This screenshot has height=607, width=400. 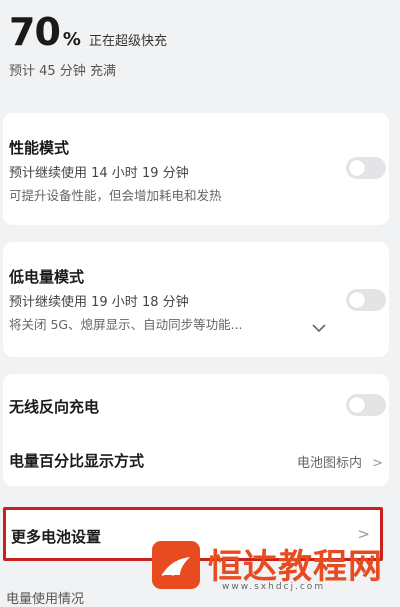 I want to click on low-power-mode-title: 低电量模式, so click(x=47, y=277).